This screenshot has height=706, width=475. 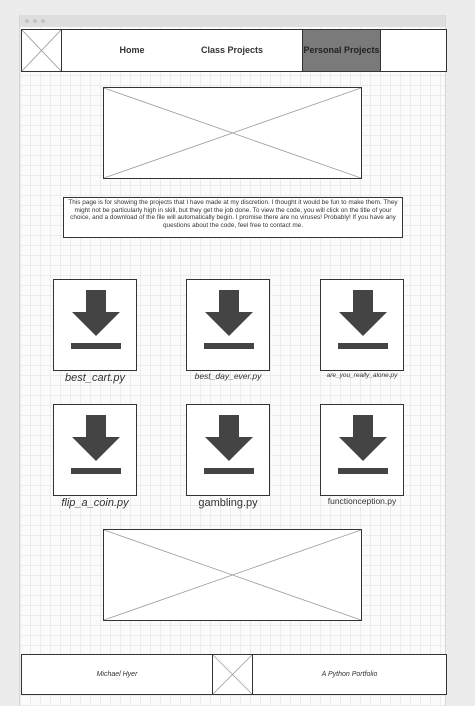 I want to click on nav-class-projects: Class Projects, so click(x=232, y=50).